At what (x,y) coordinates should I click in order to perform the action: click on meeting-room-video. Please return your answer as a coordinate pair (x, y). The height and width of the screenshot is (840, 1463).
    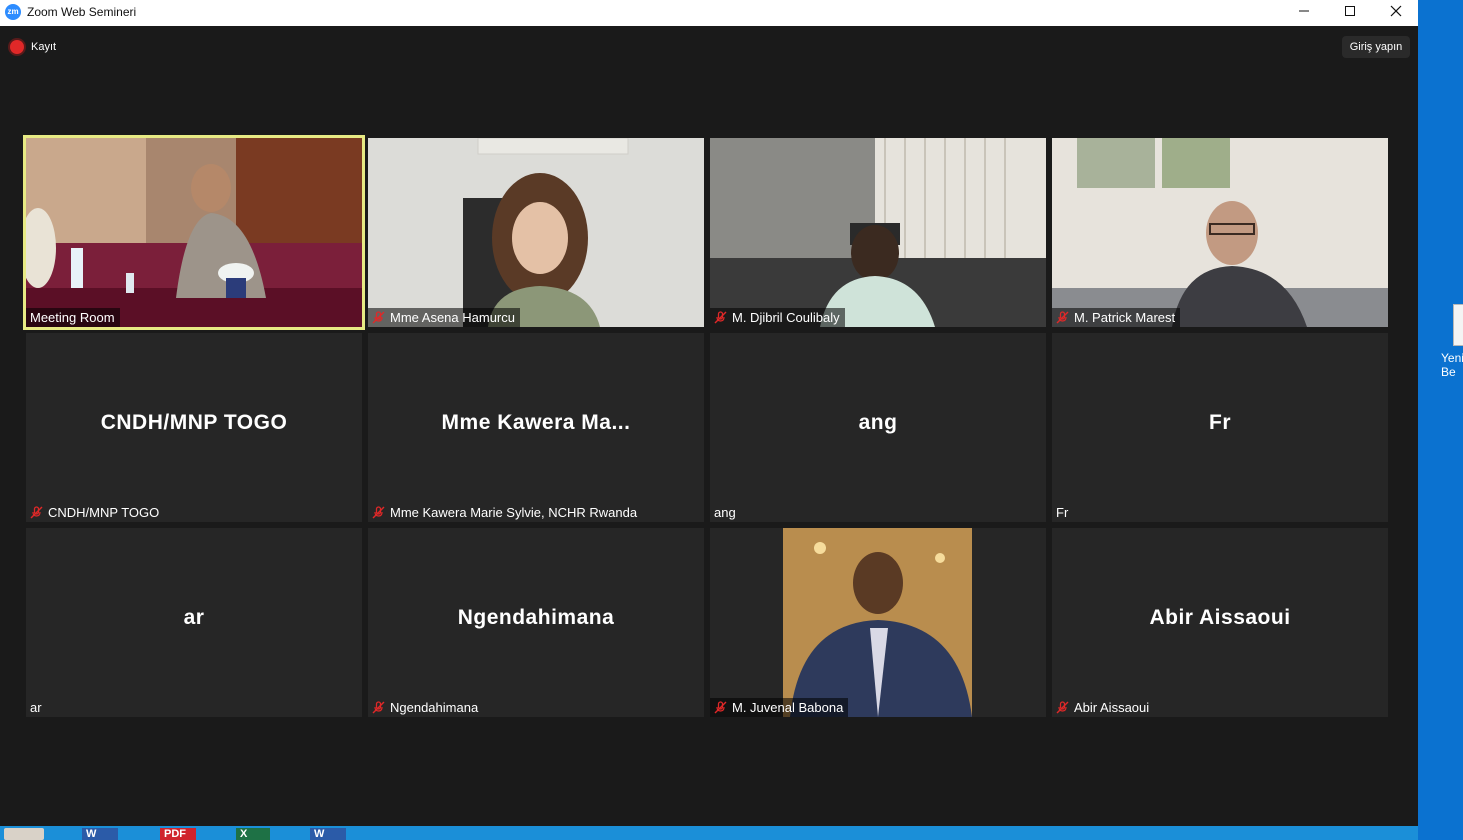
    Looking at the image, I should click on (194, 232).